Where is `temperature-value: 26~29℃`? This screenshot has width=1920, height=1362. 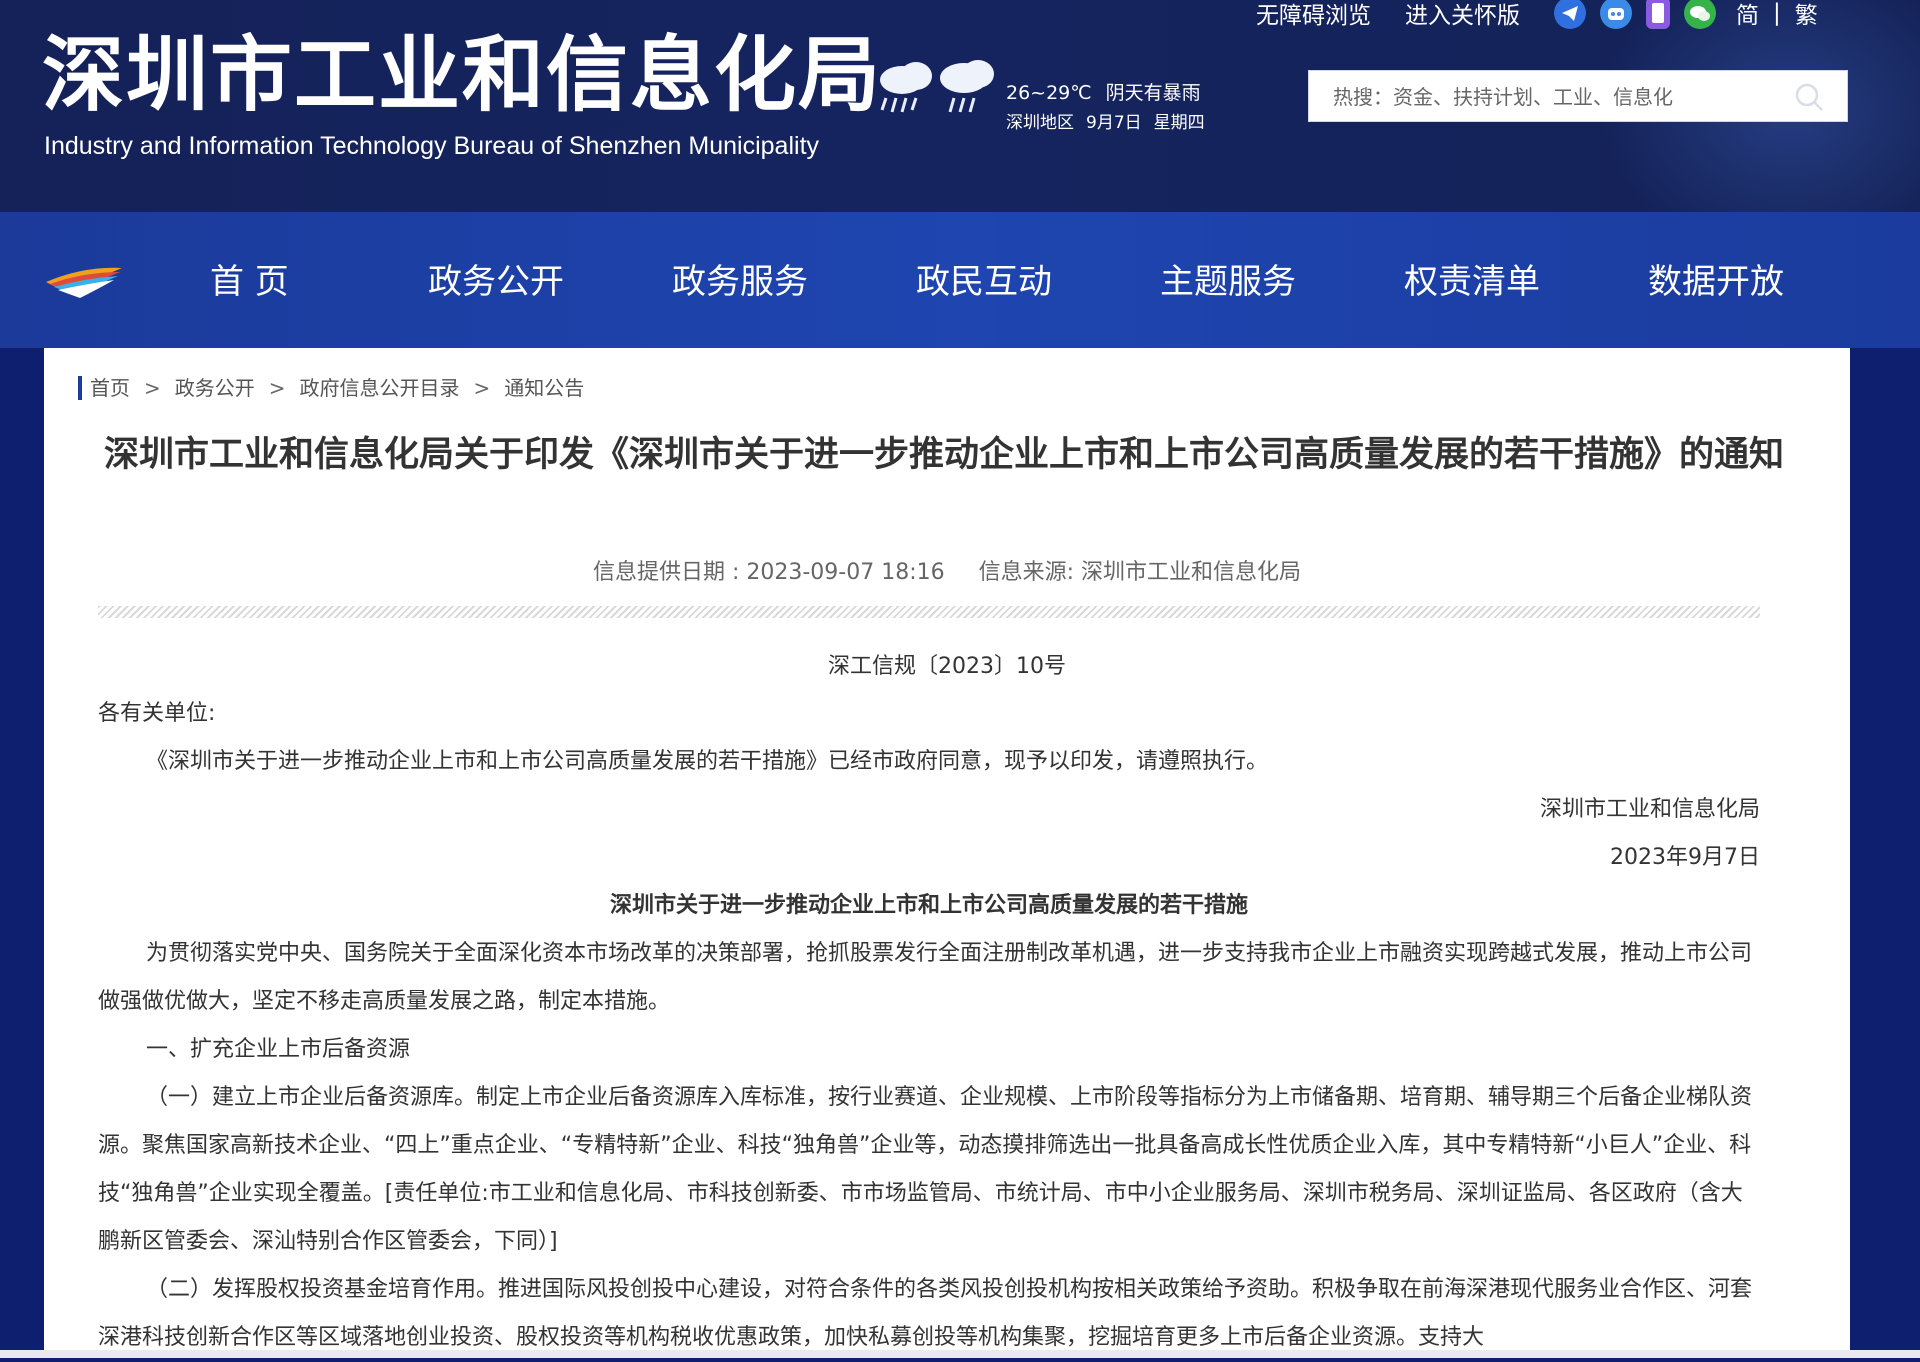
temperature-value: 26~29℃ is located at coordinates (1049, 93).